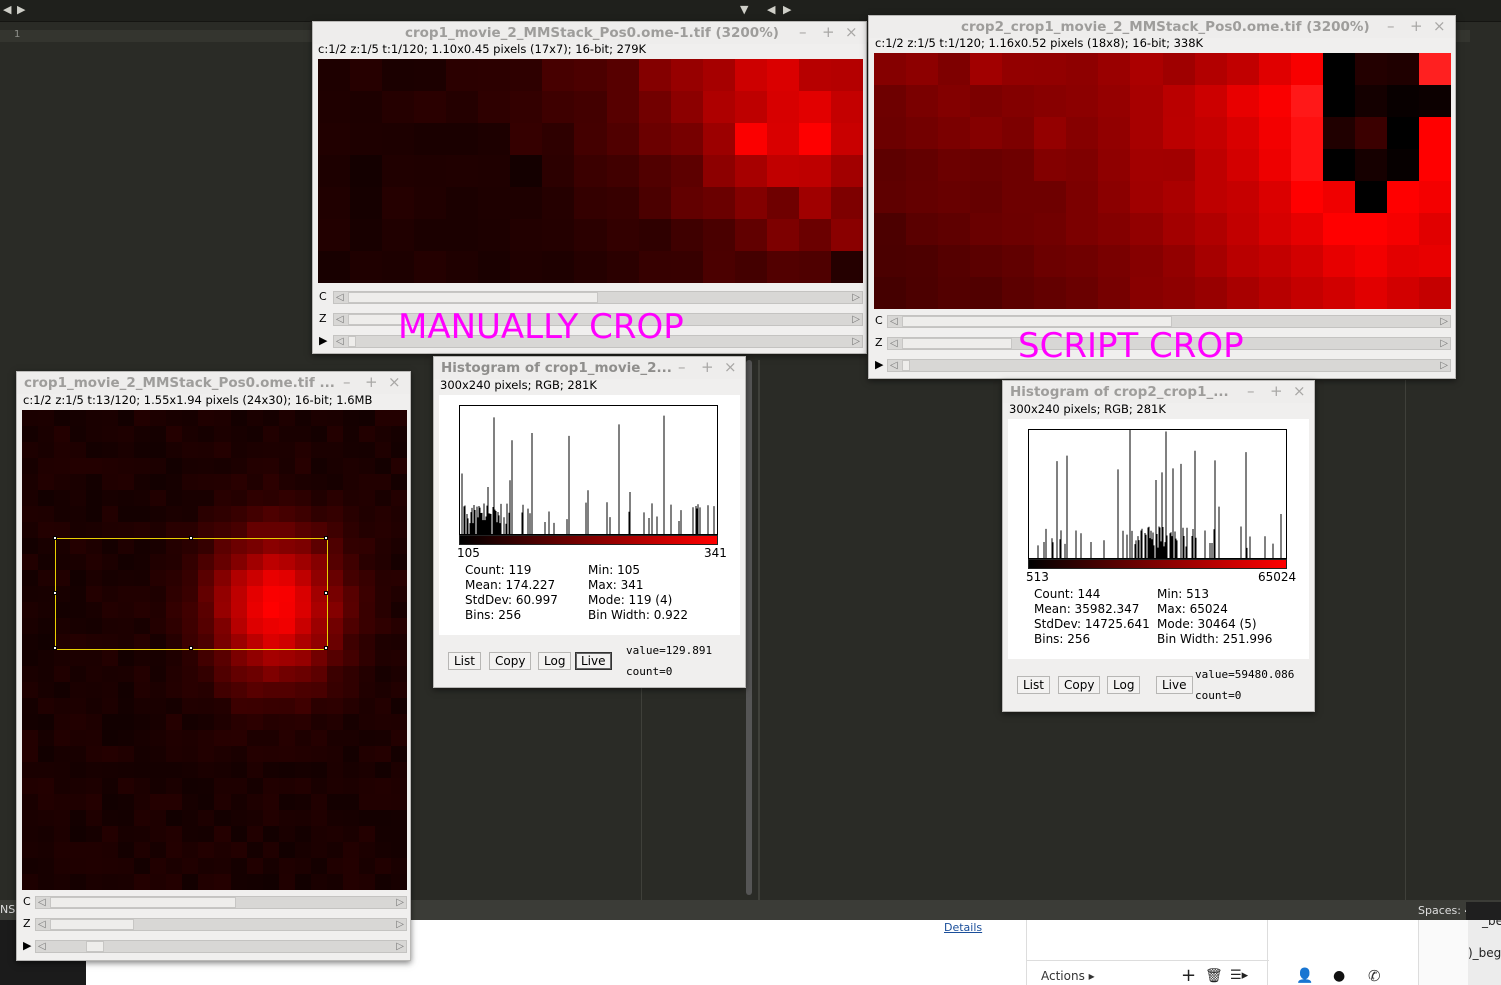  Describe the element at coordinates (21, 9) in the screenshot. I see `right-arrow-icon: ▶` at that location.